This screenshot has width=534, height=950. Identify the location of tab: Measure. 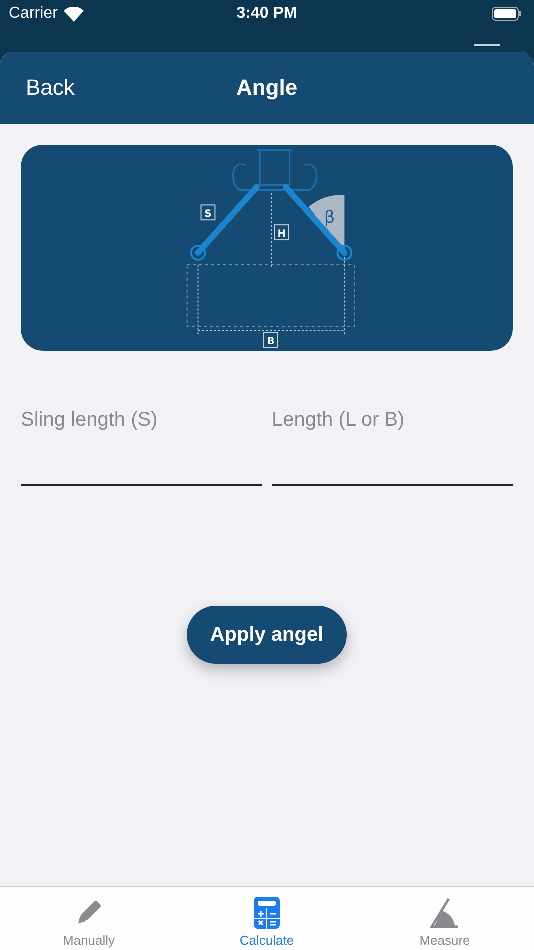
(445, 918).